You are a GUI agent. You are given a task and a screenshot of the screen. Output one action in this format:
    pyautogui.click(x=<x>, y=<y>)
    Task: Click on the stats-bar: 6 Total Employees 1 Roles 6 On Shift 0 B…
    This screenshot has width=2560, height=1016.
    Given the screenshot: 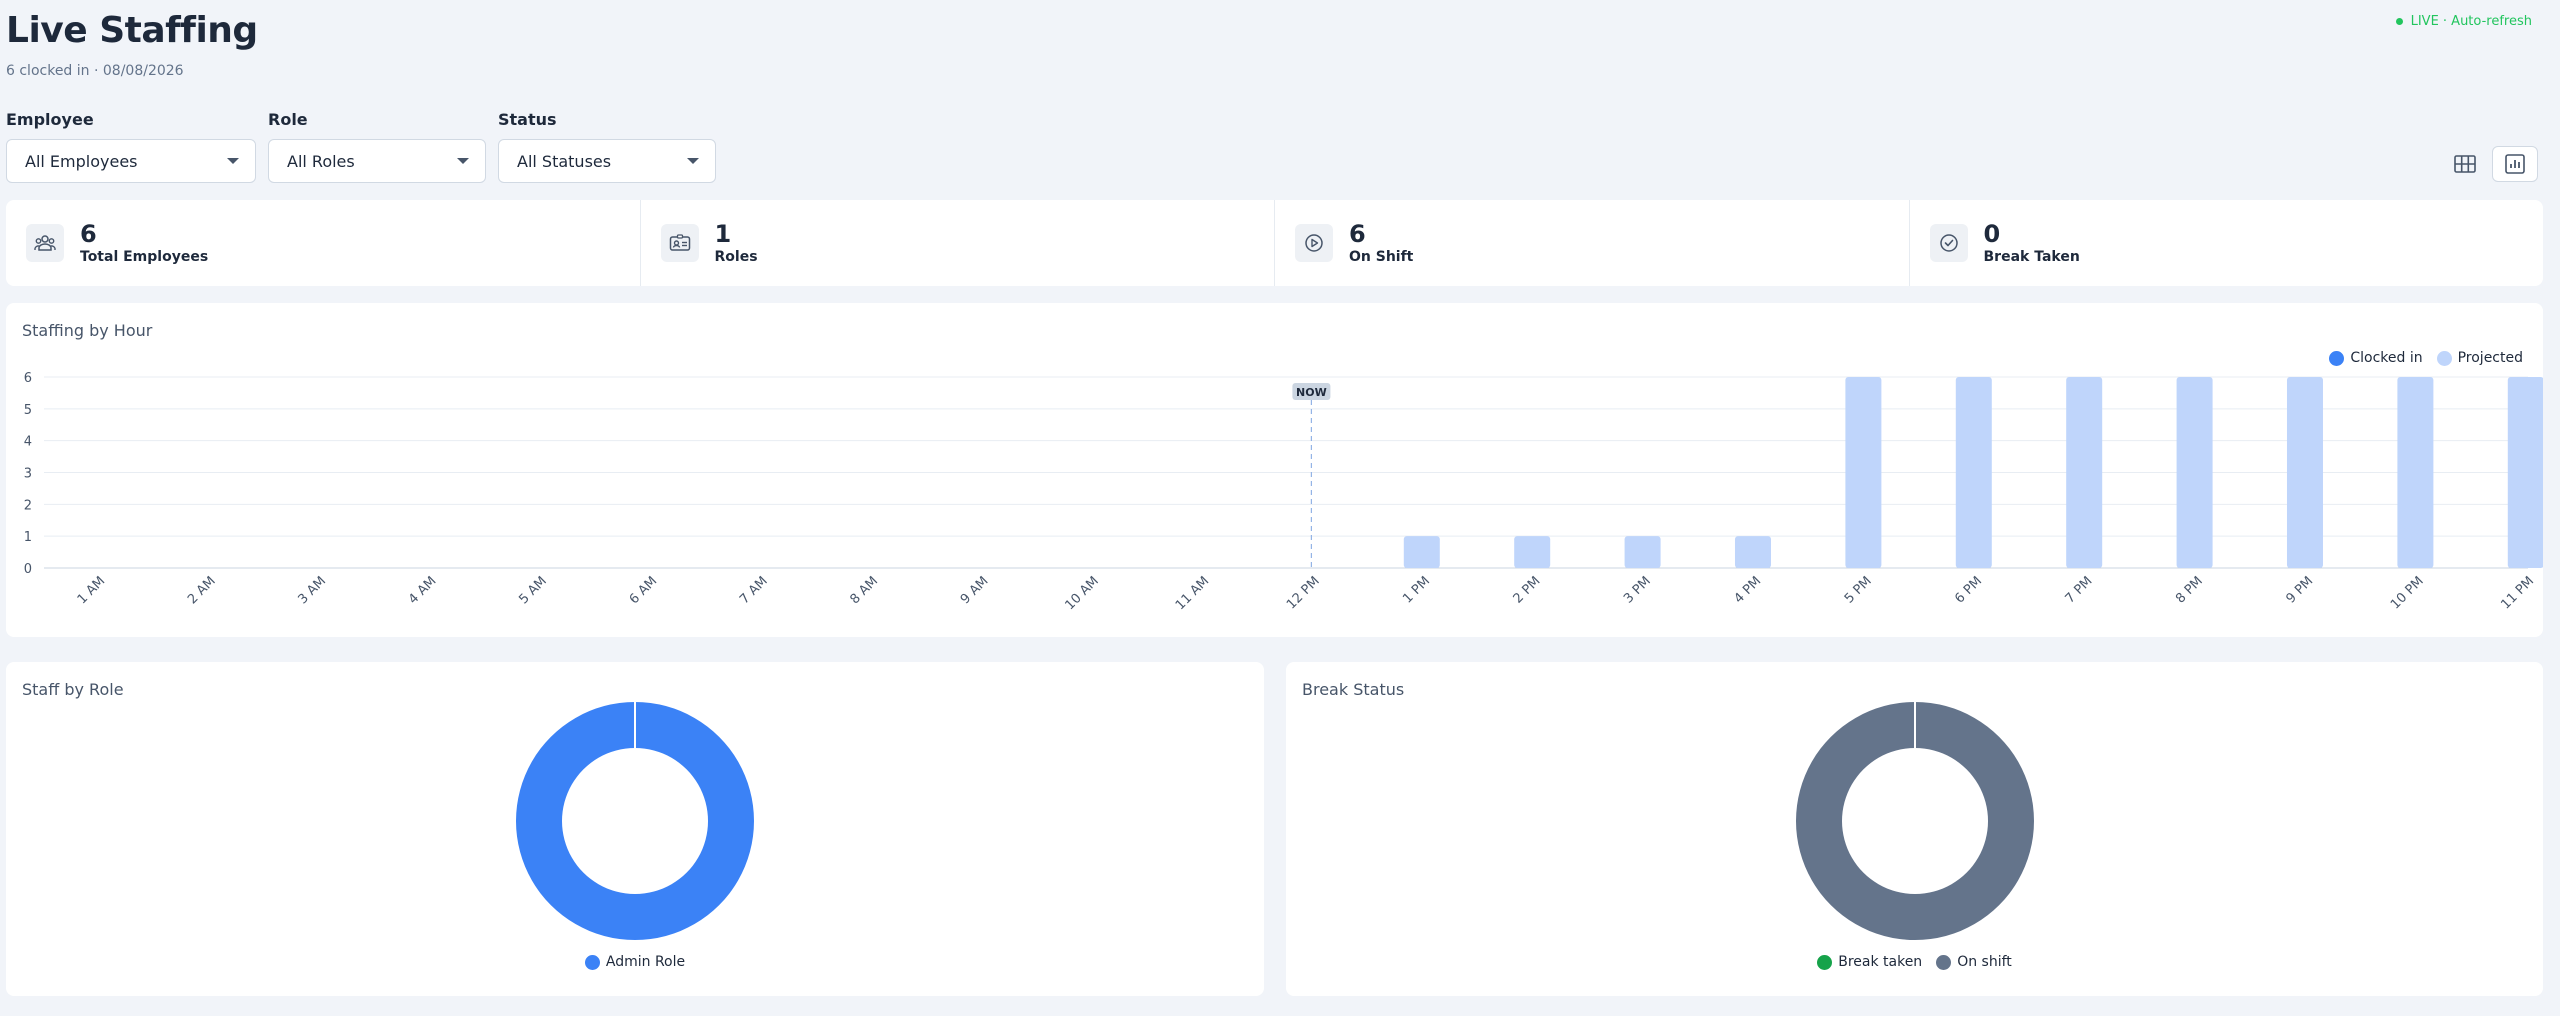 What is the action you would take?
    pyautogui.click(x=1274, y=243)
    